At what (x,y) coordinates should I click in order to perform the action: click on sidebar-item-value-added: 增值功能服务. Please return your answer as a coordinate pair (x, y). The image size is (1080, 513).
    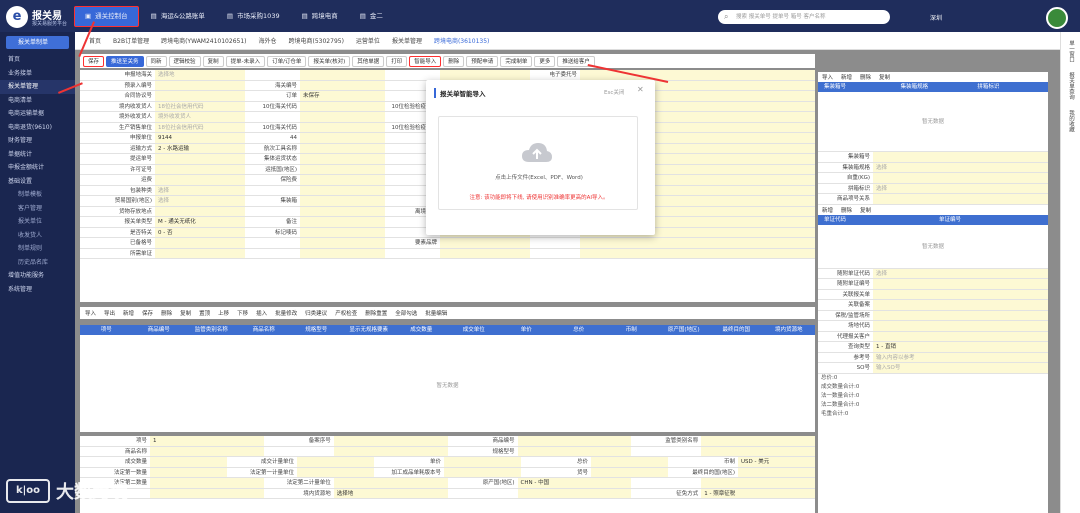
    Looking at the image, I should click on (37, 276).